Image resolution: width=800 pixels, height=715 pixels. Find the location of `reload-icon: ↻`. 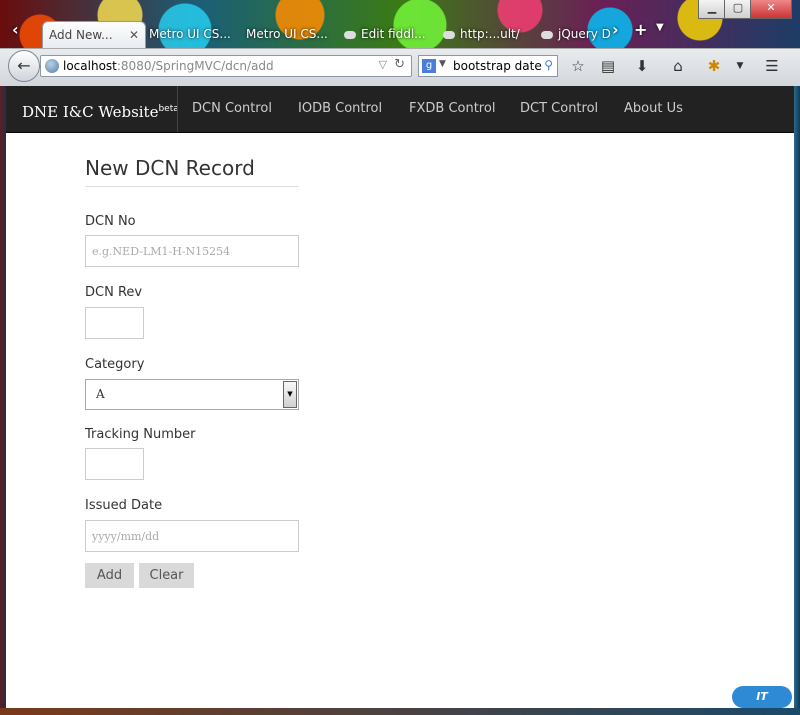

reload-icon: ↻ is located at coordinates (399, 64).